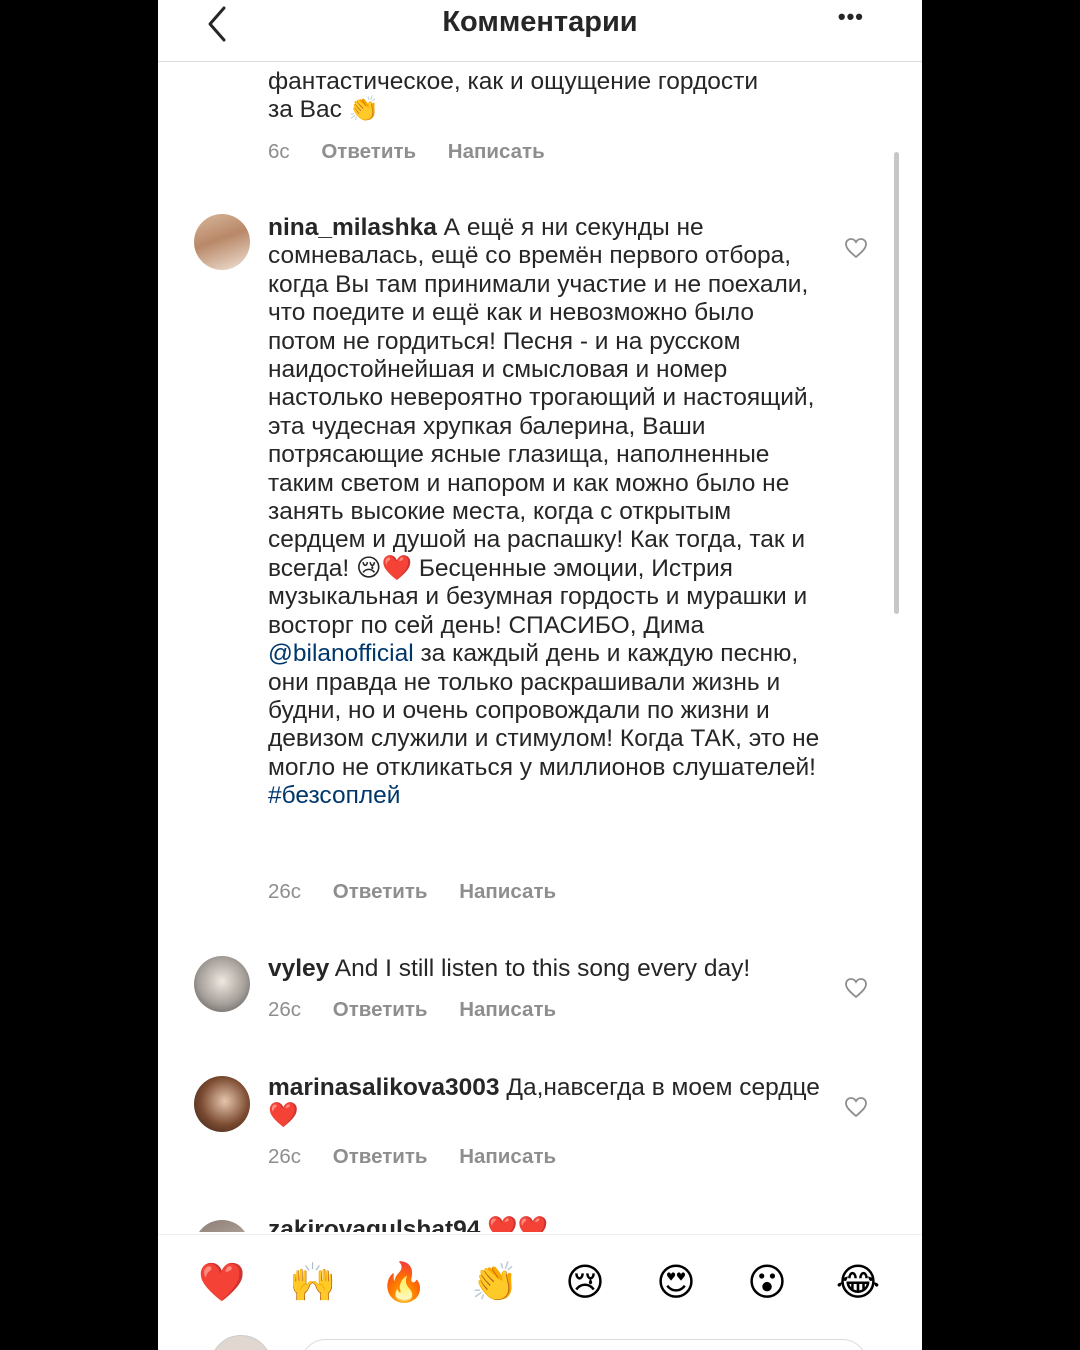  Describe the element at coordinates (540, 1292) in the screenshot. I see `quick-reactions-bar: ❤️ 🙌 🔥 👏 😢 😍 😮 😂` at that location.